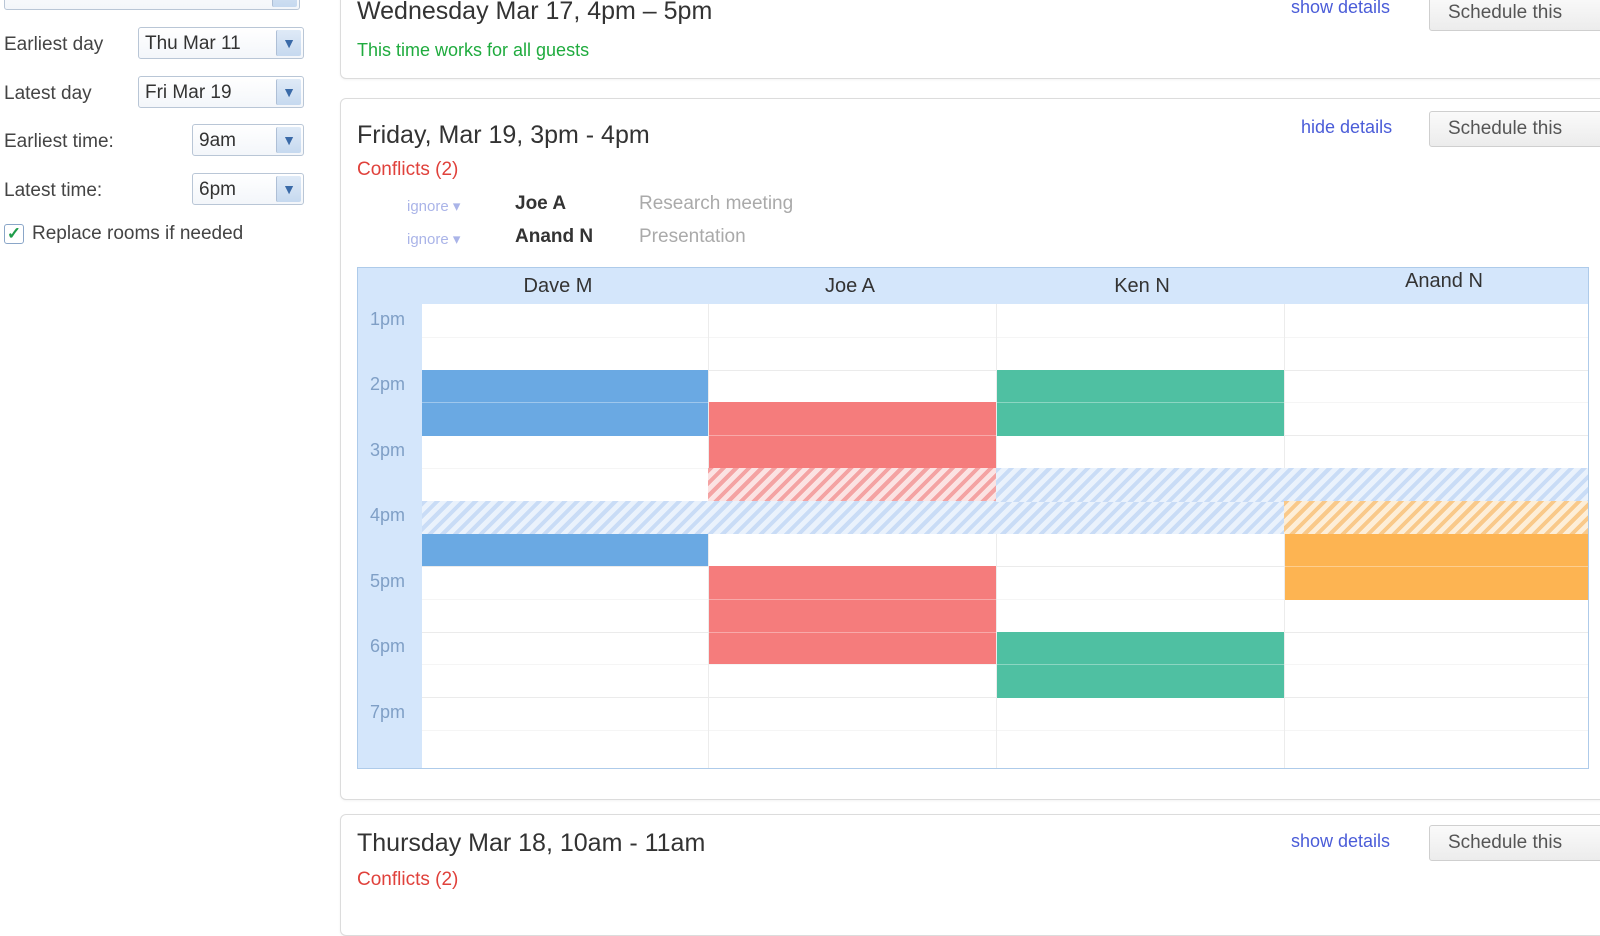 The height and width of the screenshot is (936, 1600). Describe the element at coordinates (137, 234) in the screenshot. I see `replace-rooms-label: Replace rooms if needed` at that location.